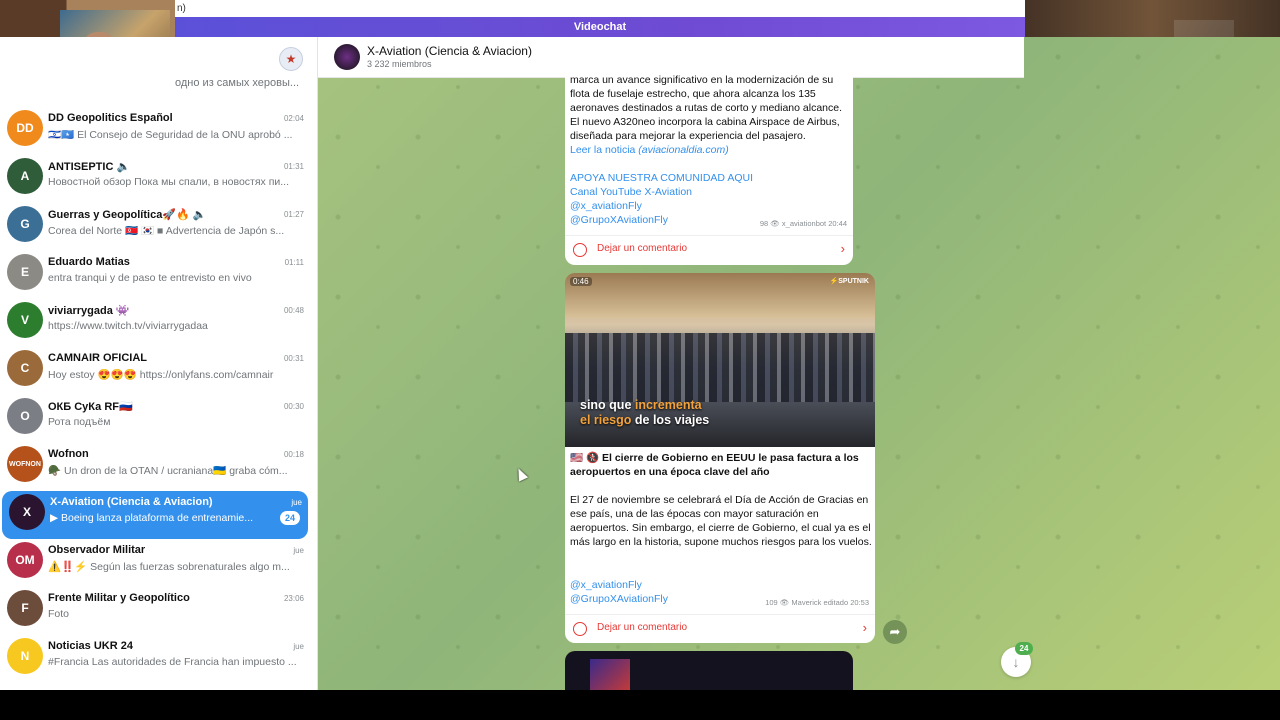 The image size is (1280, 720). What do you see at coordinates (59, 614) in the screenshot?
I see `chat-preview: Foto` at bounding box center [59, 614].